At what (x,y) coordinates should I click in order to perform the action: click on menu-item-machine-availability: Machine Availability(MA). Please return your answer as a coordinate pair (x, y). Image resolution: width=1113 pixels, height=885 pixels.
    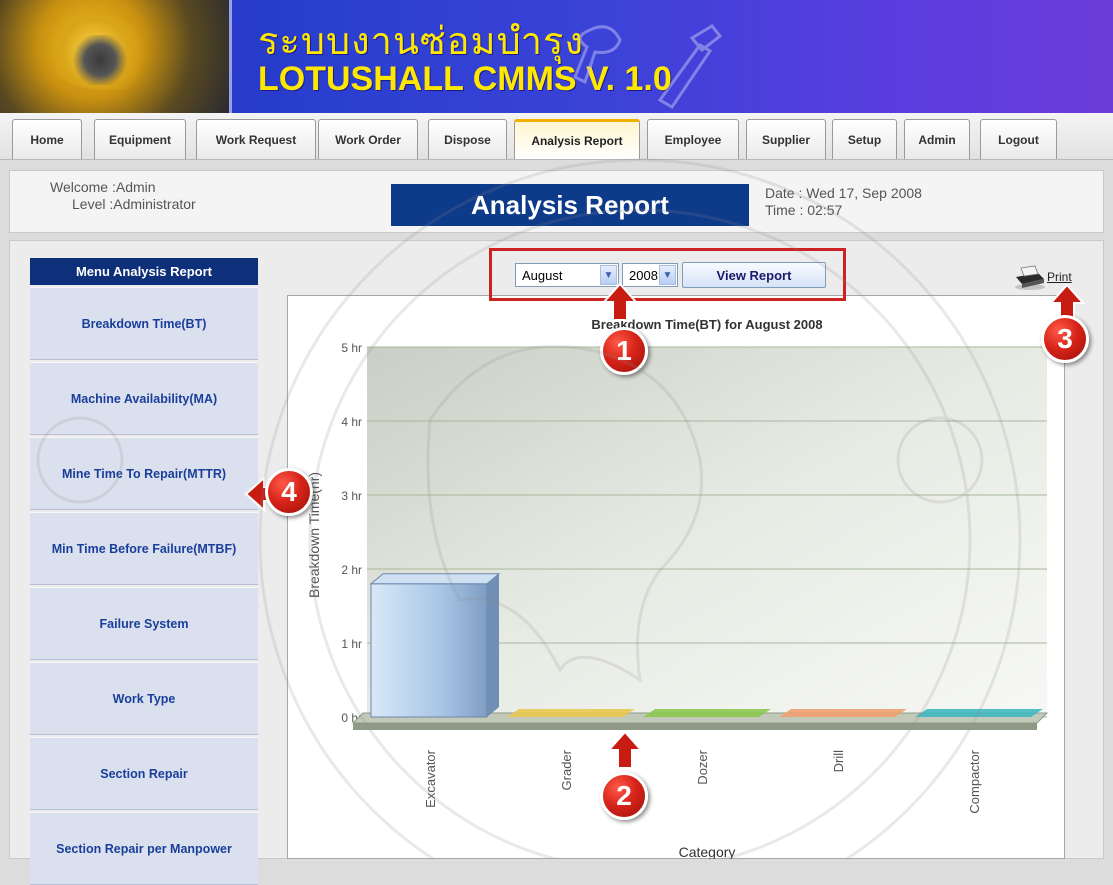
    Looking at the image, I should click on (144, 398).